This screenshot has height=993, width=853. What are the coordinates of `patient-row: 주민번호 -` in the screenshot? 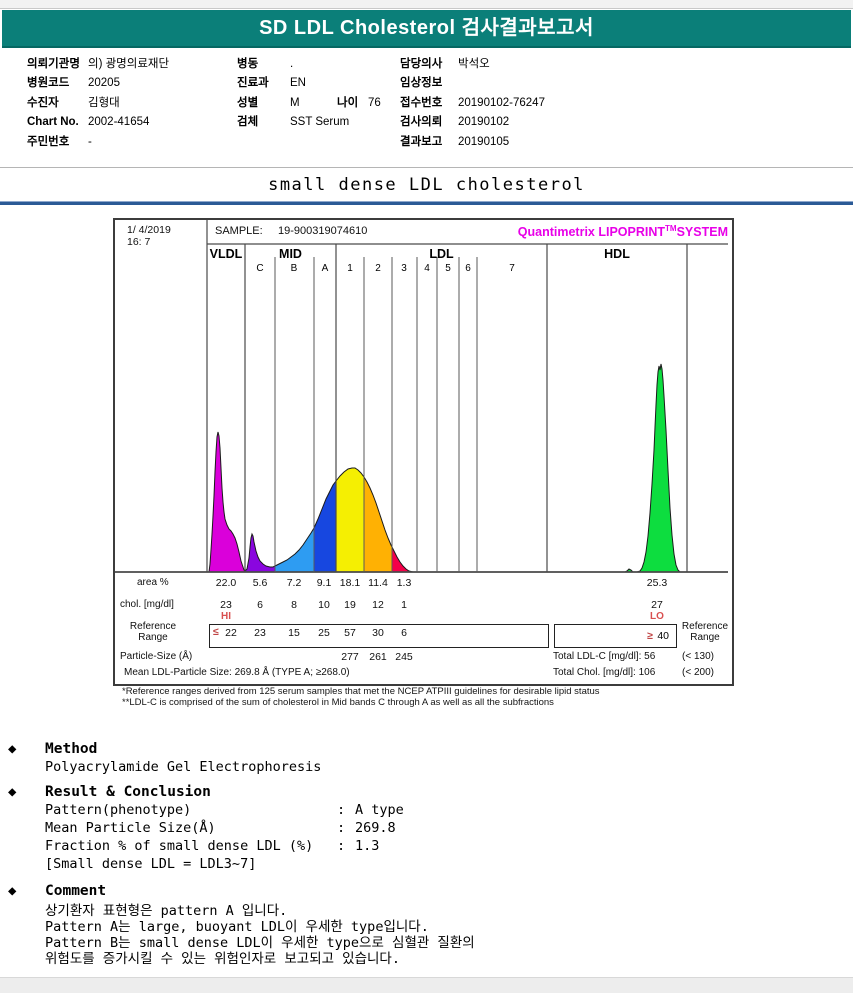 It's located at (98, 142).